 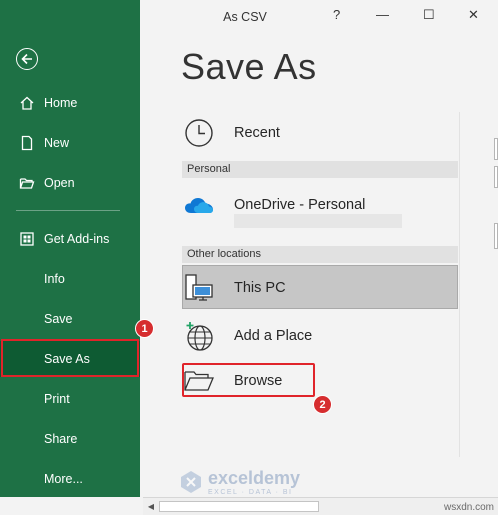 What do you see at coordinates (249, 66) in the screenshot?
I see `page-title: Save As` at bounding box center [249, 66].